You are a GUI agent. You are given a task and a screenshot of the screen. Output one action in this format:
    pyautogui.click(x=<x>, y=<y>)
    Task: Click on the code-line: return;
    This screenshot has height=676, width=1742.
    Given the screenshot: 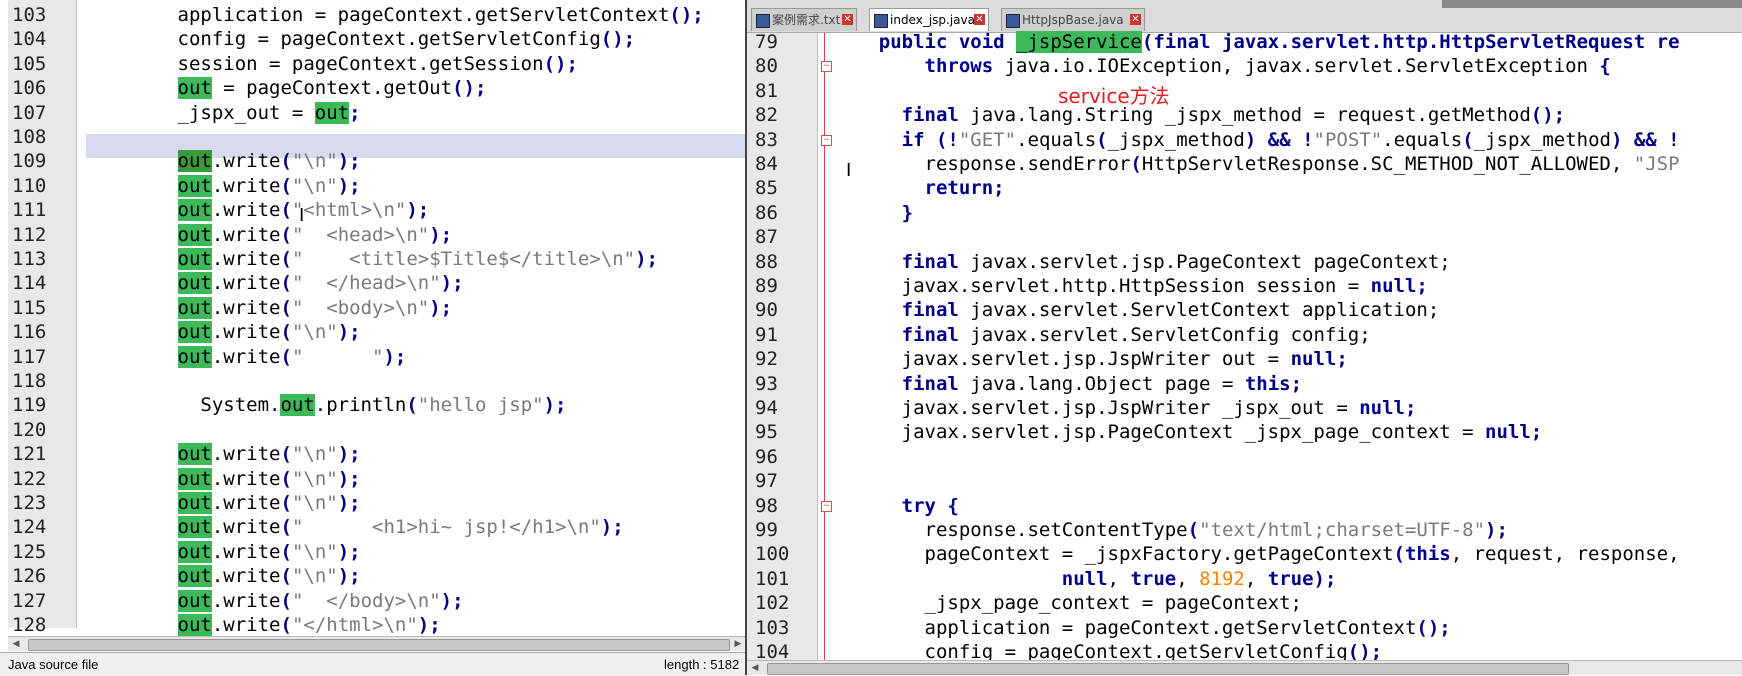 What is the action you would take?
    pyautogui.click(x=919, y=188)
    